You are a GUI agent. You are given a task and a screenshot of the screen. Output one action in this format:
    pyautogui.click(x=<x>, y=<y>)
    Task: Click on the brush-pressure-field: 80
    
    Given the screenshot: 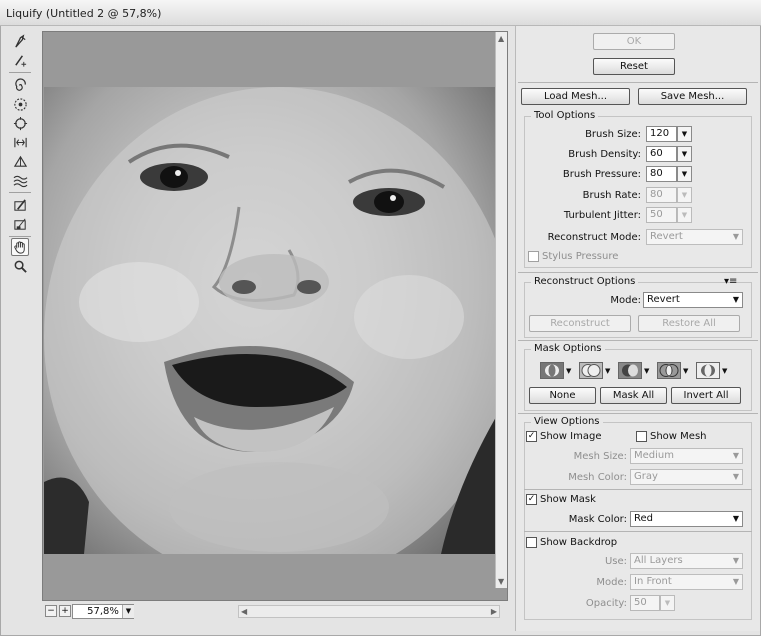 What is the action you would take?
    pyautogui.click(x=661, y=174)
    